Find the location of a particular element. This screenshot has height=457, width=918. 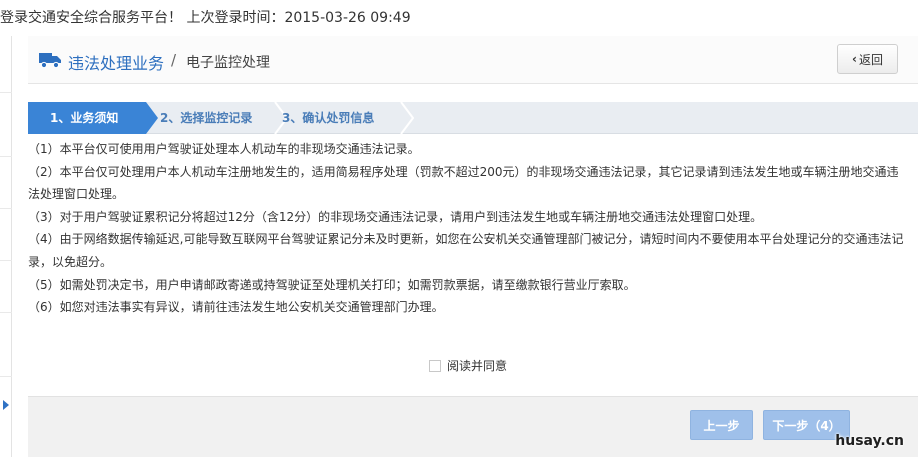

page-header: 违法处理业务 / 电子监控处理 ‹ 返回 is located at coordinates (473, 60).